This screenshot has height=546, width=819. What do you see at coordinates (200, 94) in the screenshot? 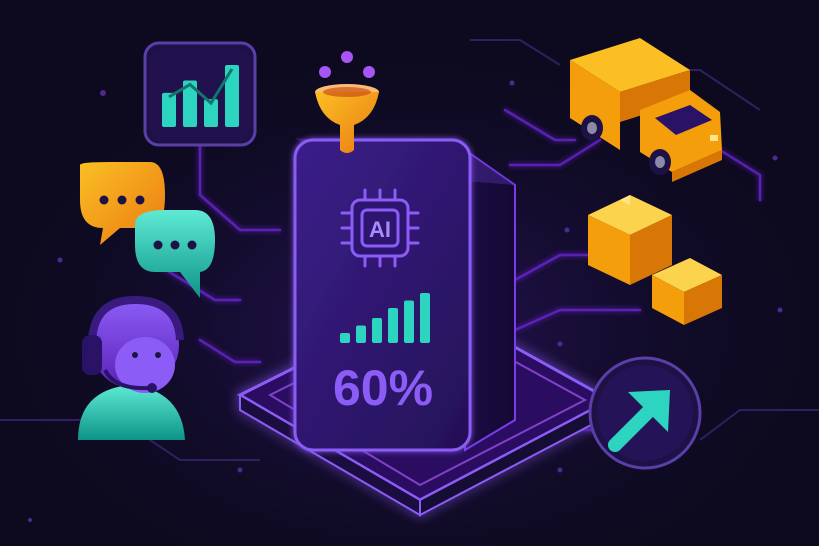
I see `bar-chart-card` at bounding box center [200, 94].